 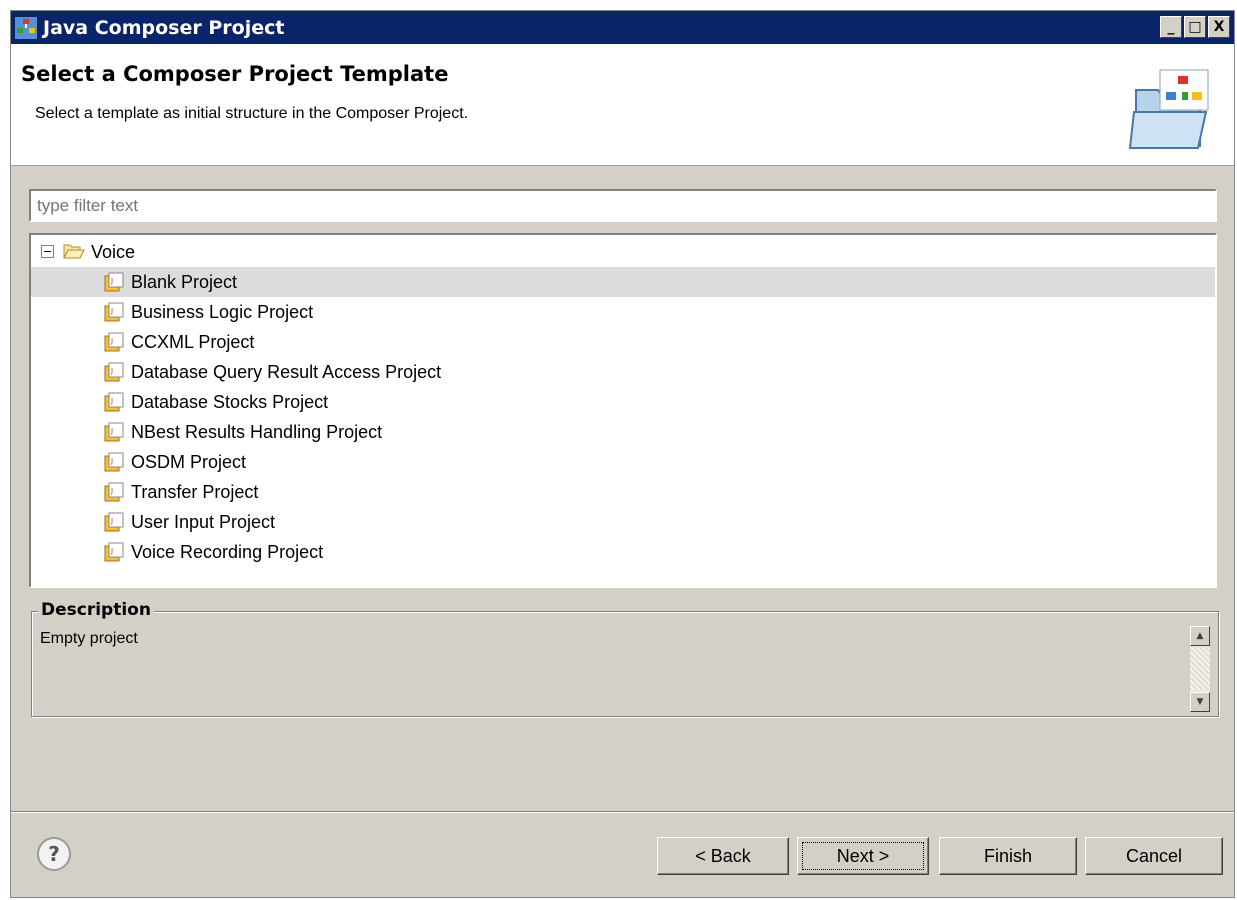 What do you see at coordinates (222, 311) in the screenshot?
I see `tree-item-label: Business Logic Project` at bounding box center [222, 311].